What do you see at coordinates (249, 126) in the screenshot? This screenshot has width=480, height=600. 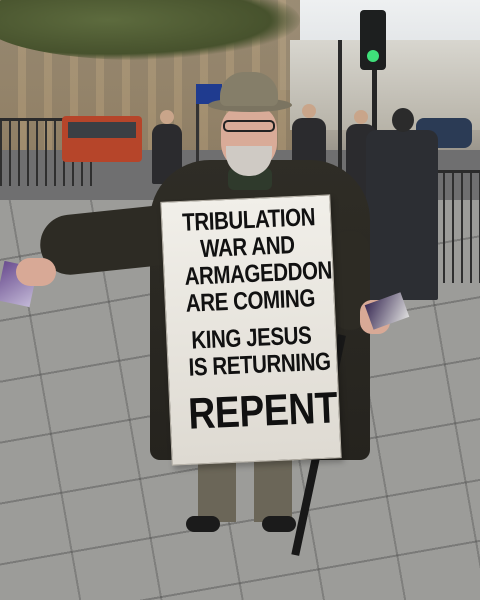 I see `glasses-icon` at bounding box center [249, 126].